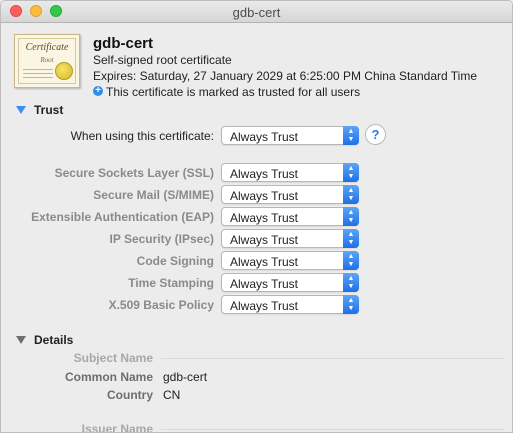  Describe the element at coordinates (172, 395) in the screenshot. I see `country-value: CN` at that location.